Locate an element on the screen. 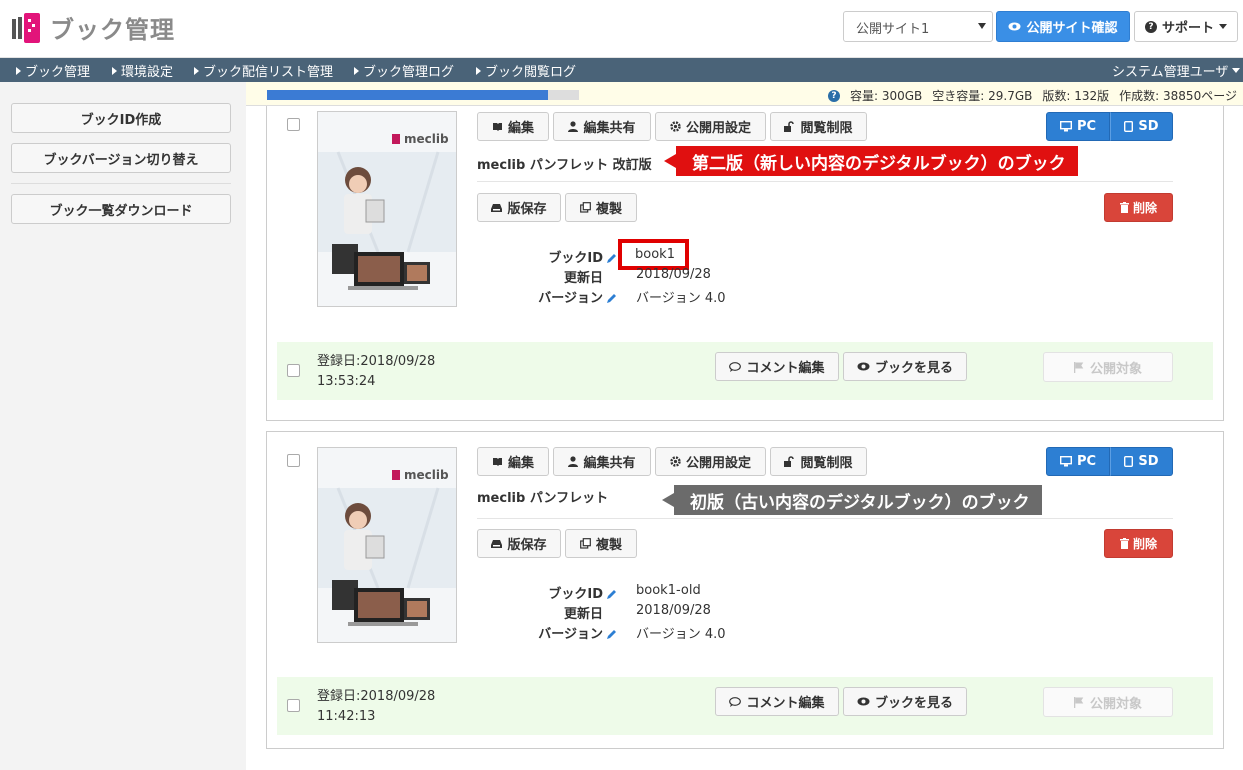 Image resolution: width=1243 pixels, height=770 pixels. divider is located at coordinates (825, 181).